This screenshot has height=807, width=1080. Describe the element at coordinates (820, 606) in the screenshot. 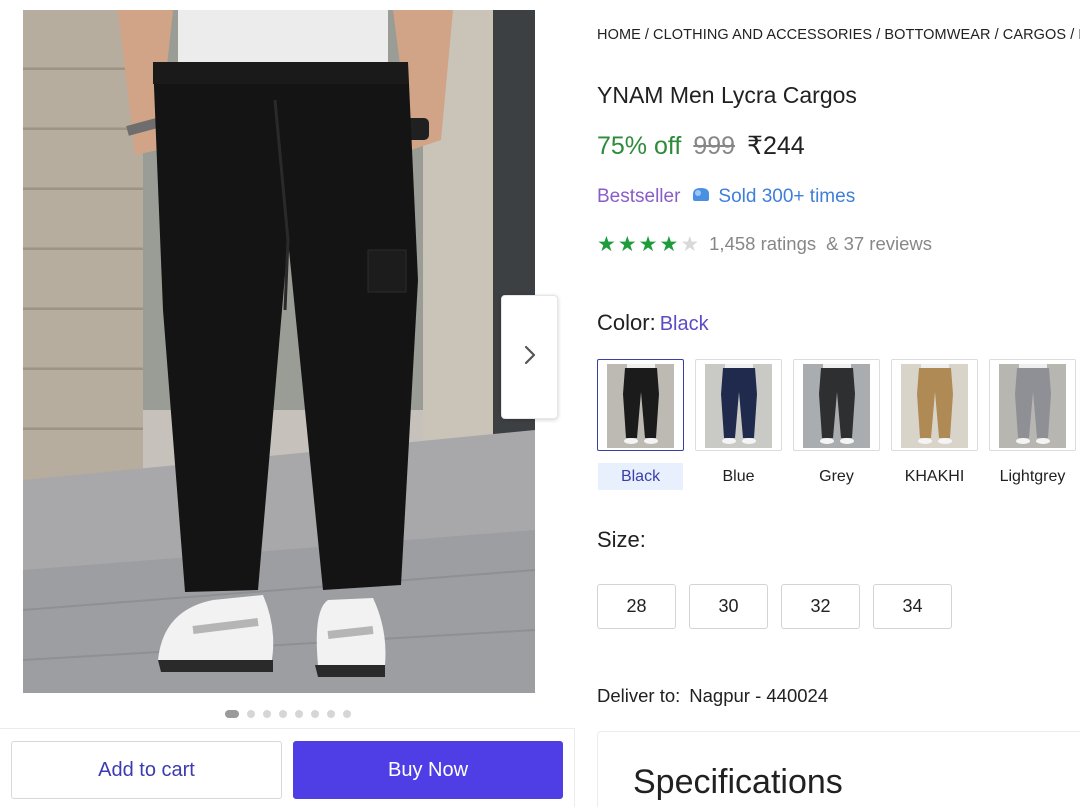

I see `size-option: 32` at that location.